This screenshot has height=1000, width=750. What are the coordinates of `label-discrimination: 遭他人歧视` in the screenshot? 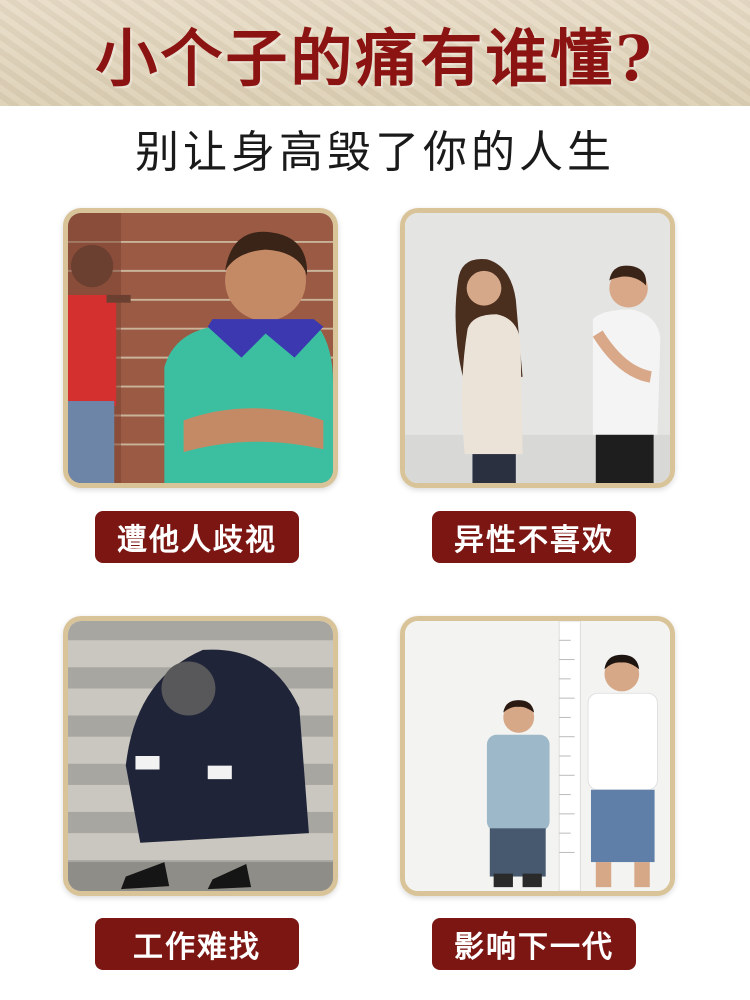 It's located at (197, 537).